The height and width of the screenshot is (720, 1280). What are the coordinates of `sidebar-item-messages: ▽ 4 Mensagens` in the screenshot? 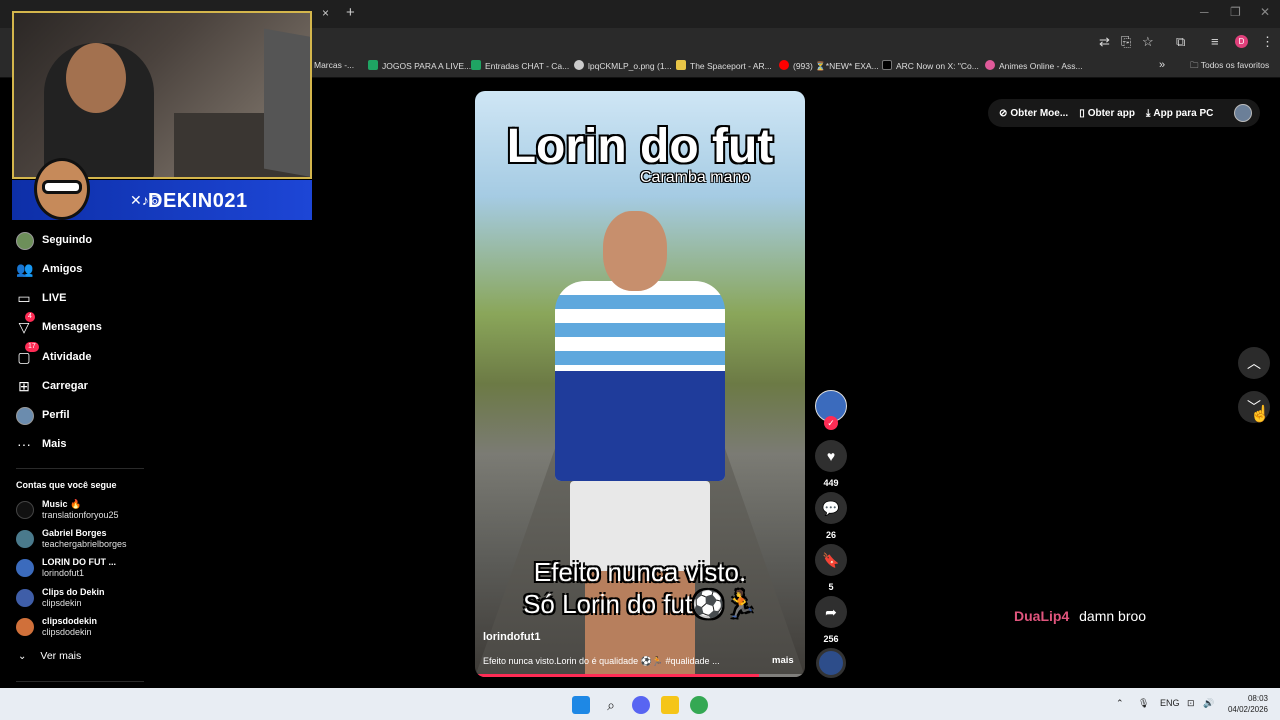 It's located at (59, 325).